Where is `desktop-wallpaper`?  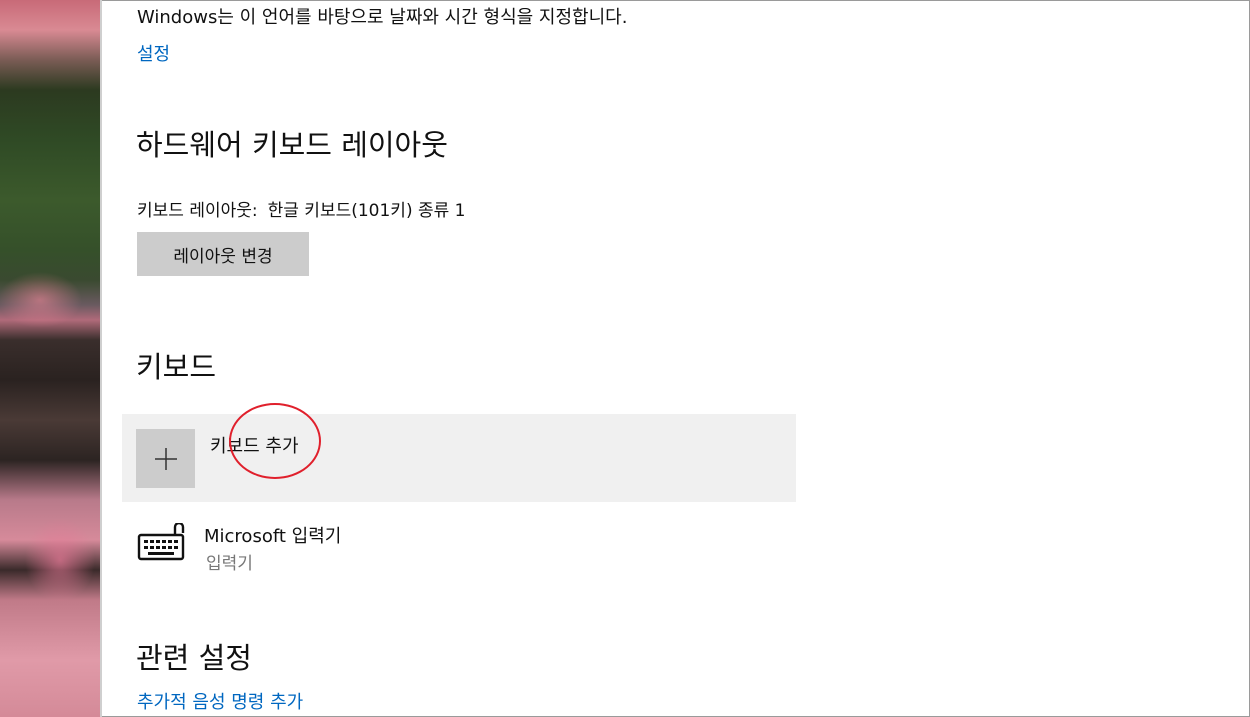
desktop-wallpaper is located at coordinates (50, 358).